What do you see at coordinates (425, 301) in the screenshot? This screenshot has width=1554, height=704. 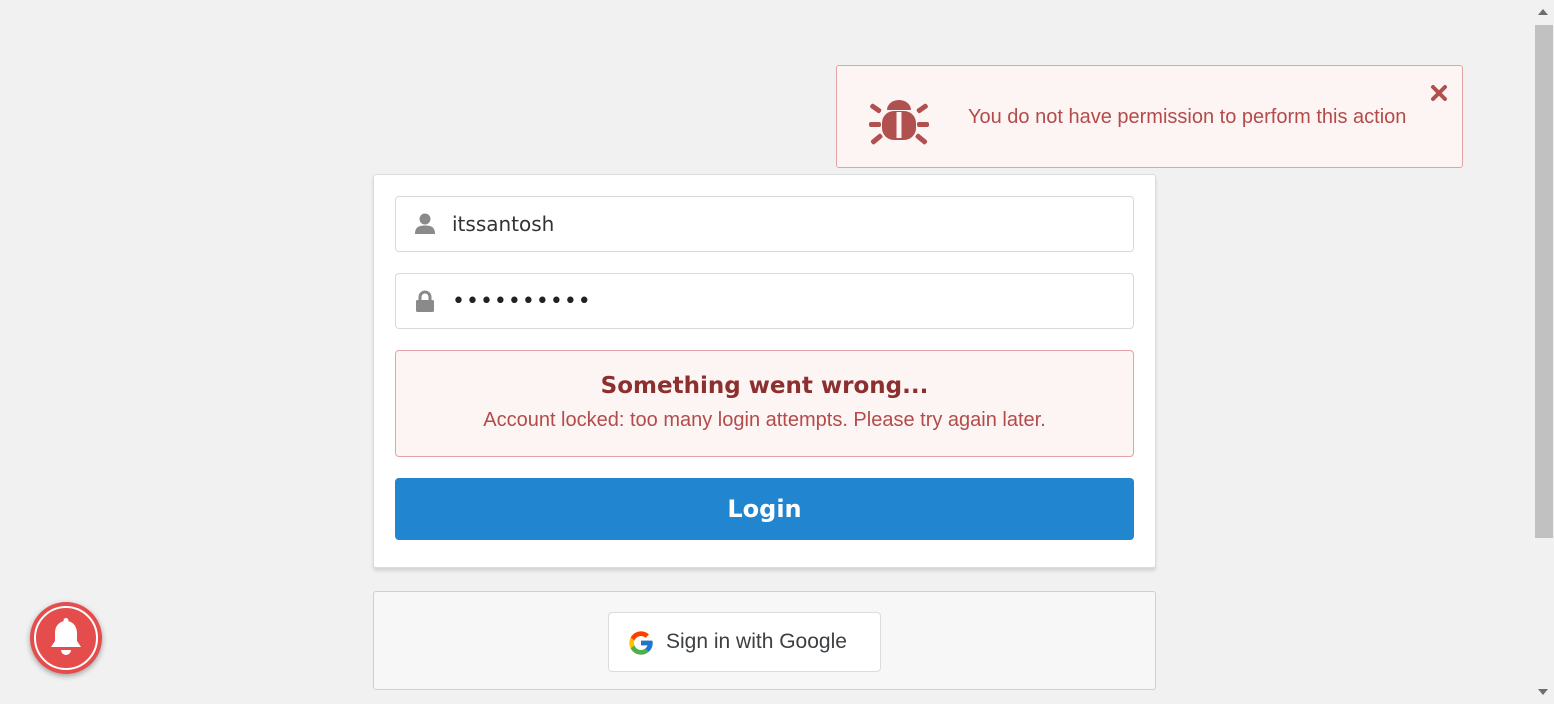 I see `lock-icon` at bounding box center [425, 301].